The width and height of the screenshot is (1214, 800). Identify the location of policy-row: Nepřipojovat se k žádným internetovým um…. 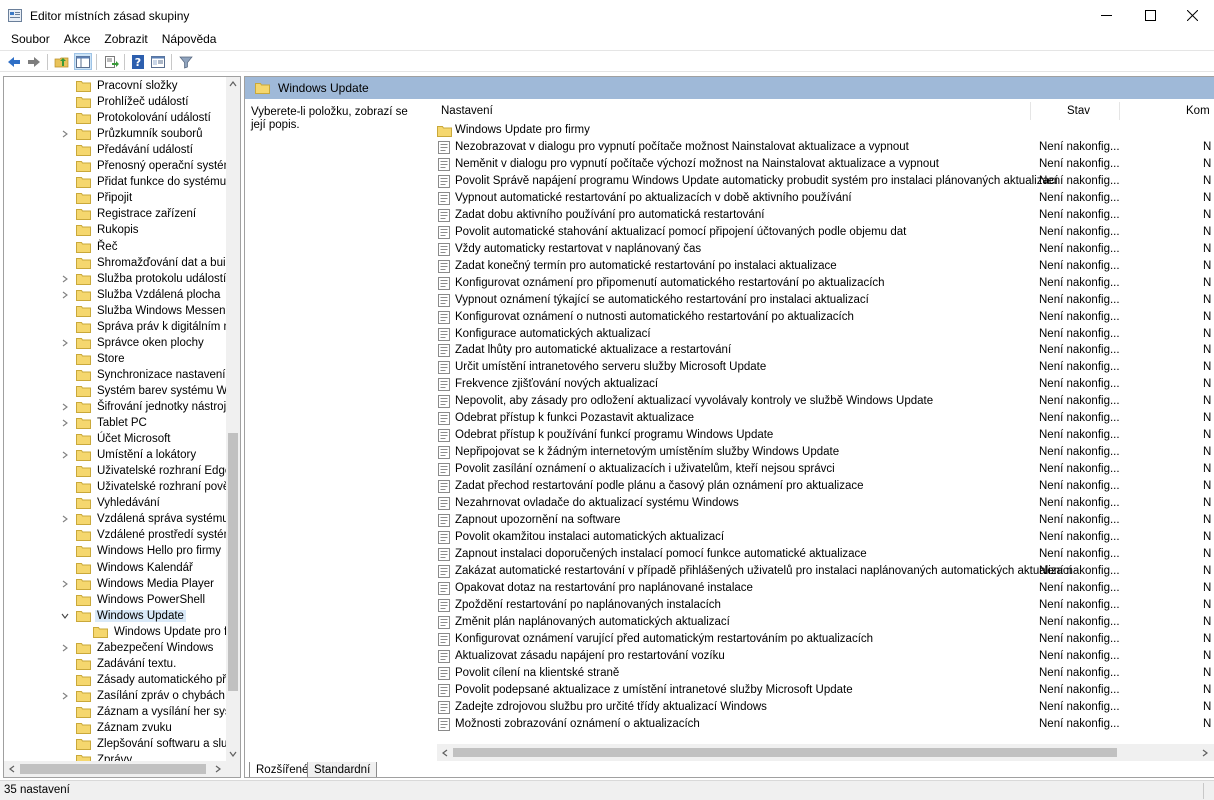
(826, 452).